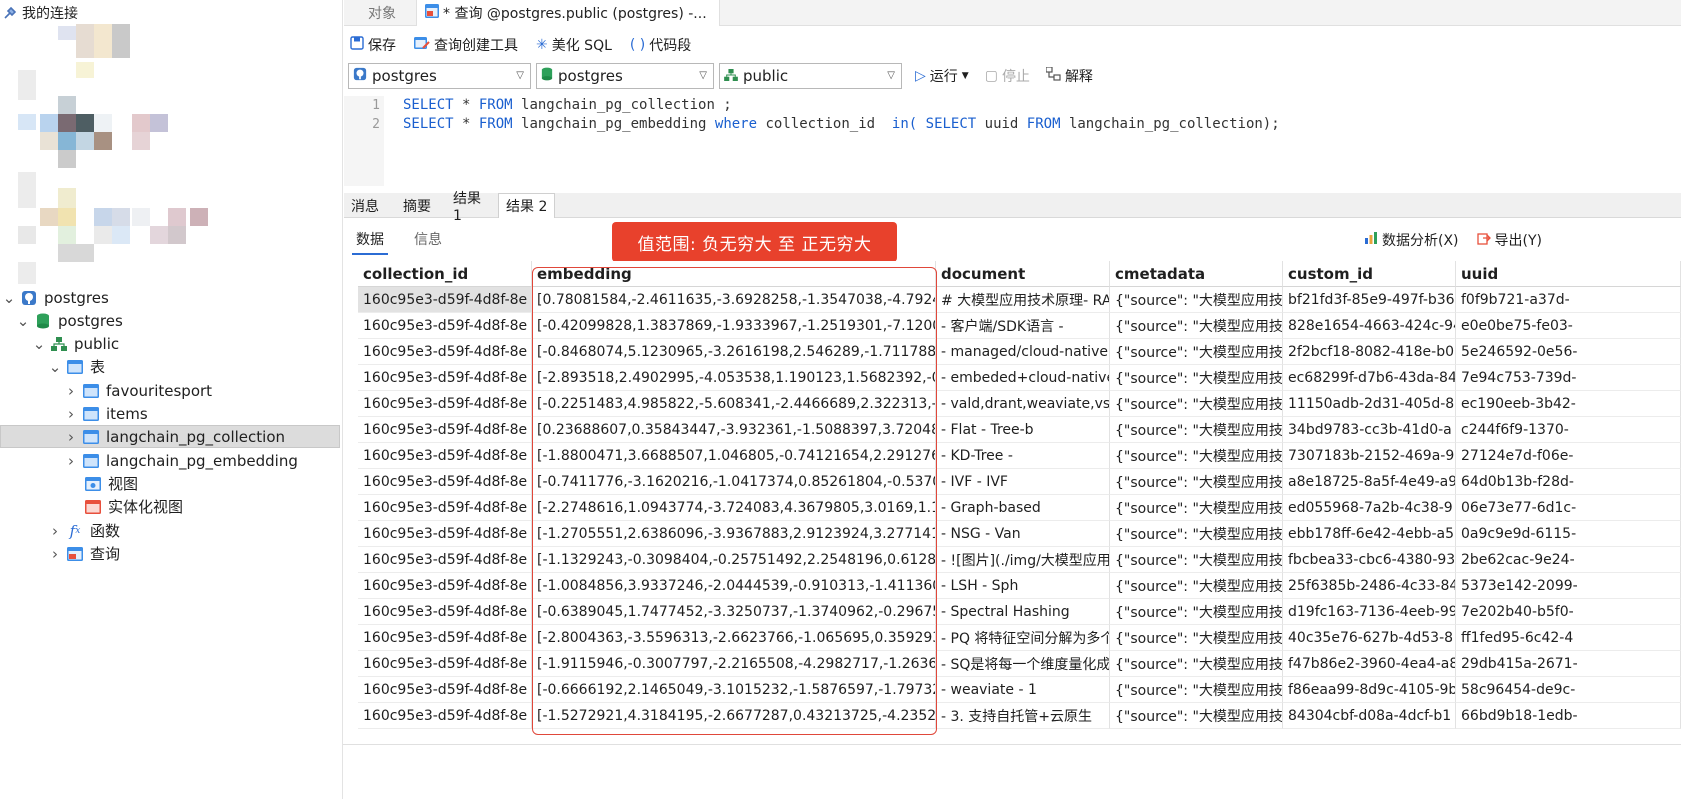 This screenshot has height=799, width=1681. I want to click on cell-uuid: c244f6f9-1370-, so click(1568, 430).